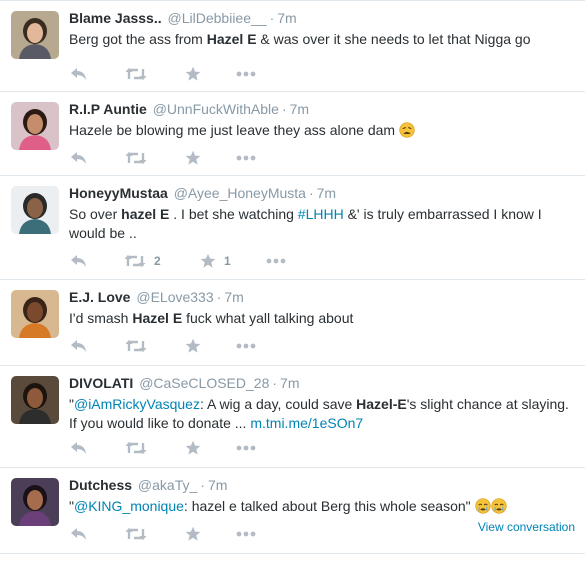 The width and height of the screenshot is (585, 562). What do you see at coordinates (101, 318) in the screenshot?
I see `tweet-text-segment: I'd smash` at bounding box center [101, 318].